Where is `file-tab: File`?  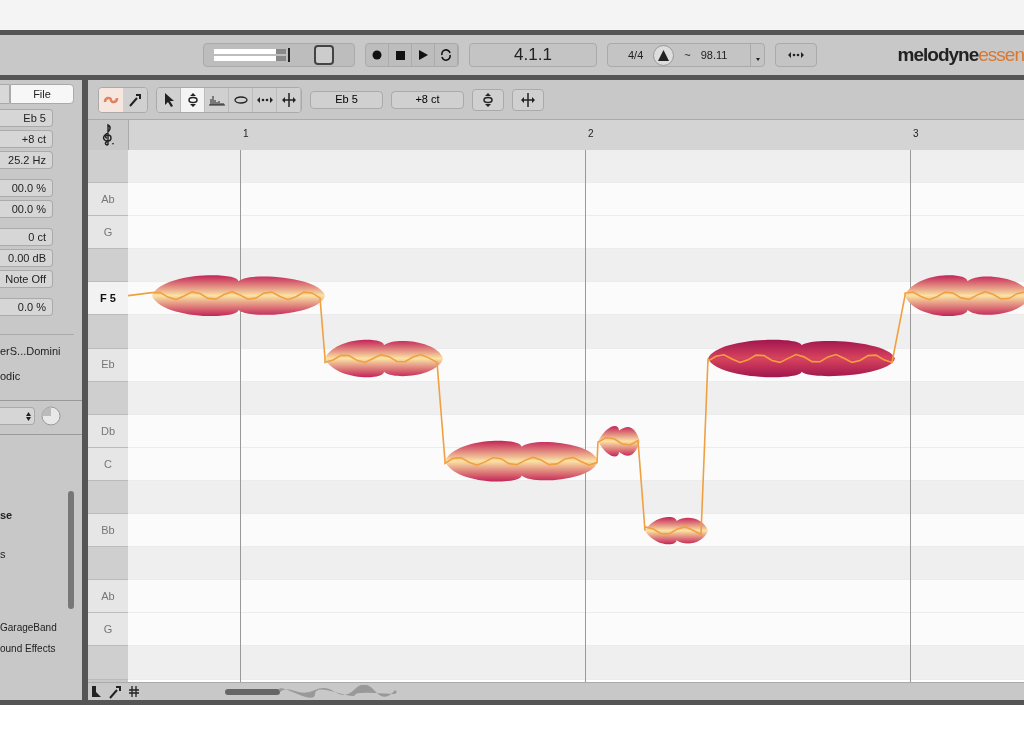
file-tab: File is located at coordinates (42, 94).